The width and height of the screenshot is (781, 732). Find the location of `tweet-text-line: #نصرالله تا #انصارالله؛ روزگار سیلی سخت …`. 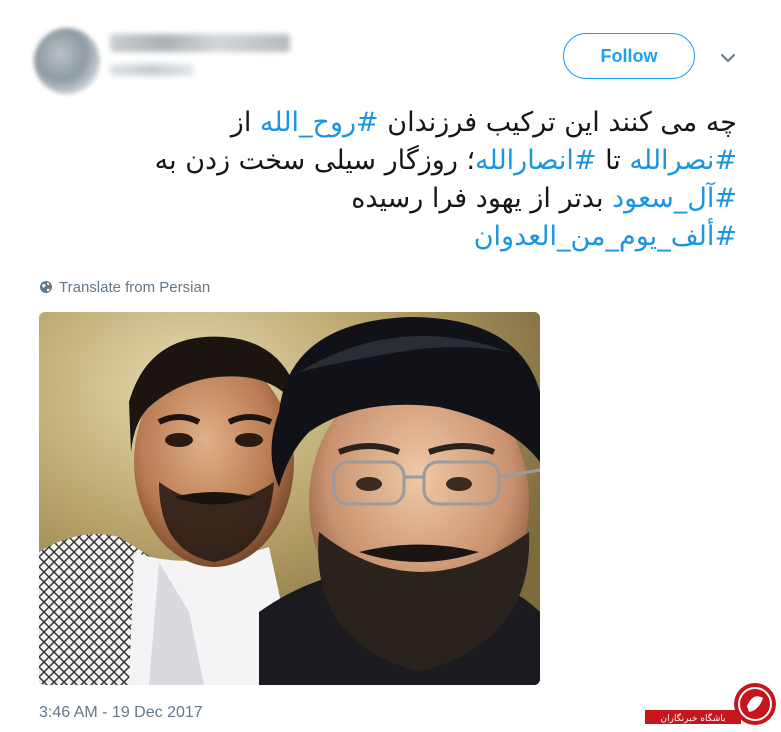

tweet-text-line: #نصرالله تا #انصارالله؛ روزگار سیلی سخت … is located at coordinates (387, 161).